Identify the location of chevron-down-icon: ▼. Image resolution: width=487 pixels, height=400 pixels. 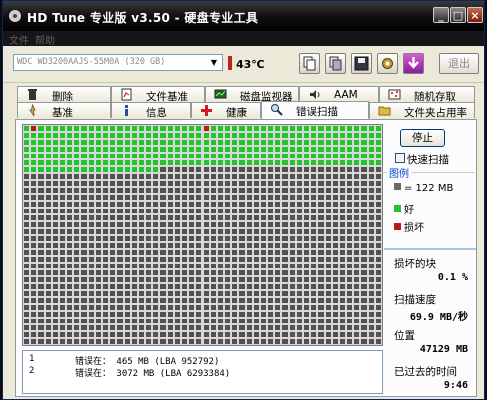
(214, 62).